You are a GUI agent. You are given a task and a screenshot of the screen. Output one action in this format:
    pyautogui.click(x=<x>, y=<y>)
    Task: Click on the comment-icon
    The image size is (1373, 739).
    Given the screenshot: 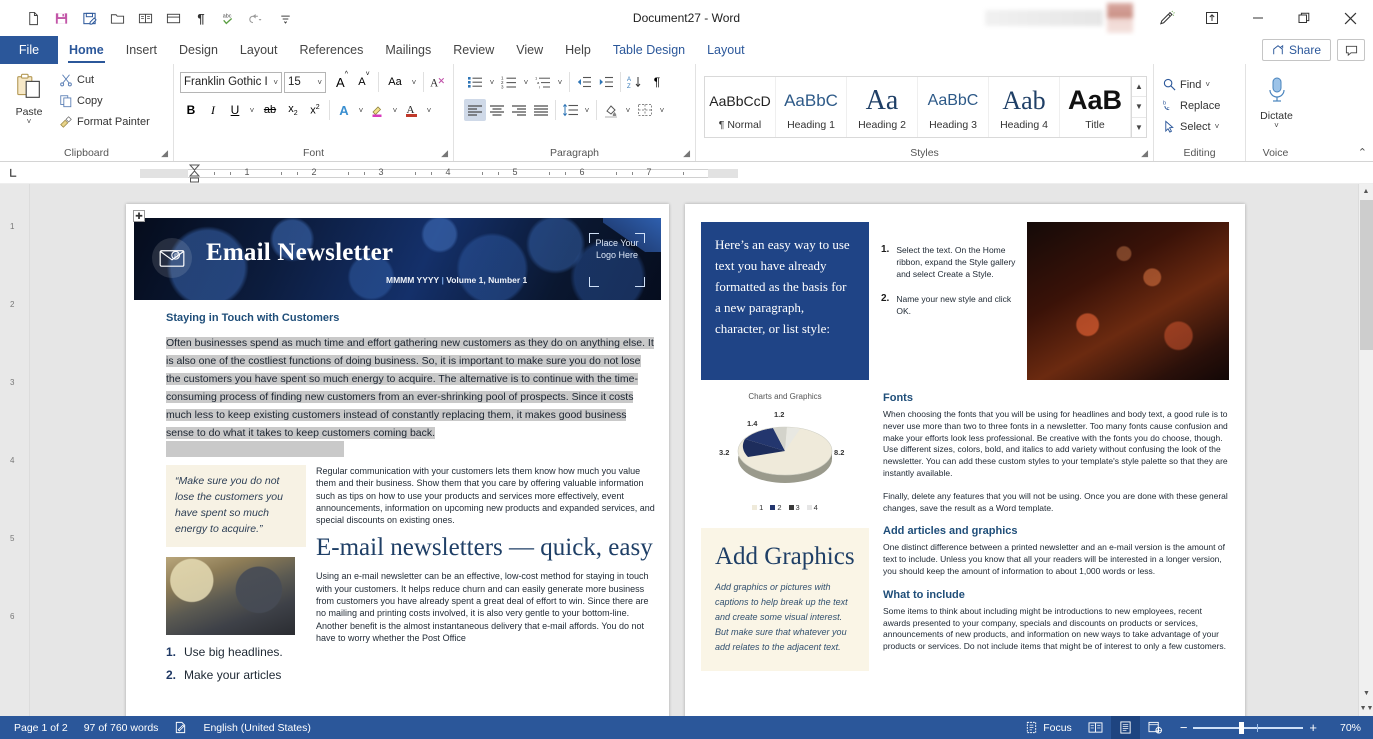 What is the action you would take?
    pyautogui.click(x=1351, y=50)
    